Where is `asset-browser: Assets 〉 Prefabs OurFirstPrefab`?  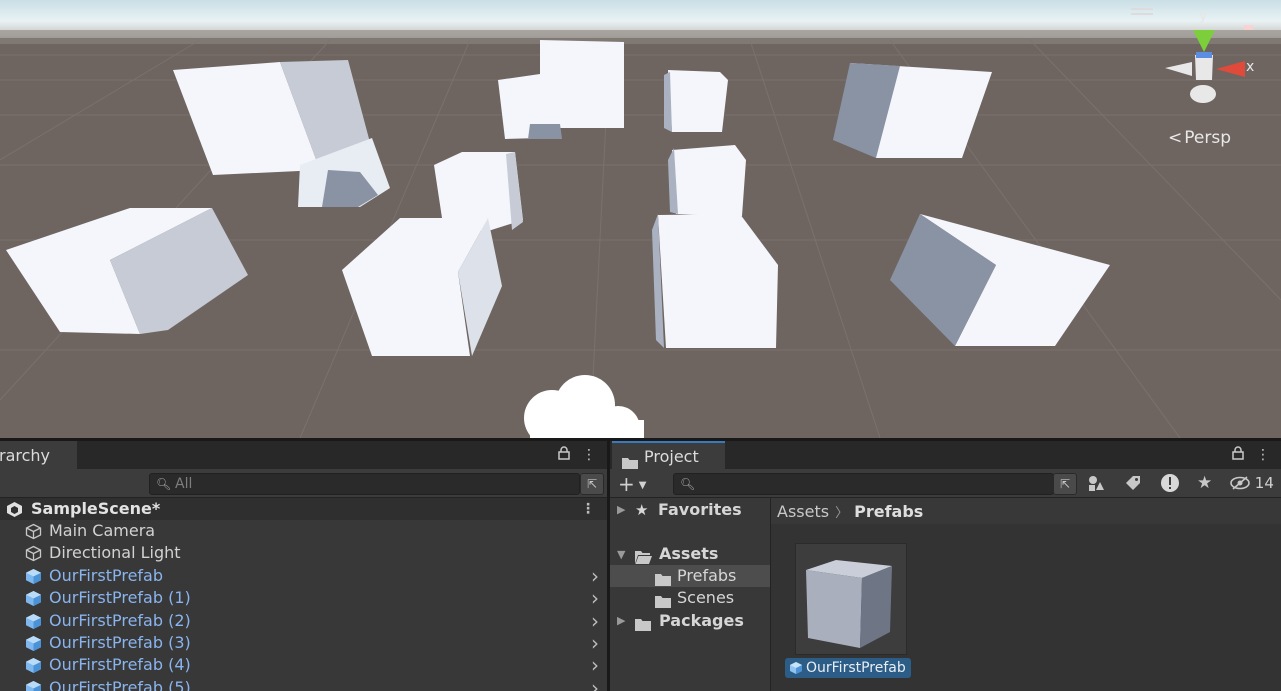
asset-browser: Assets 〉 Prefabs OurFirstPrefab is located at coordinates (1026, 594).